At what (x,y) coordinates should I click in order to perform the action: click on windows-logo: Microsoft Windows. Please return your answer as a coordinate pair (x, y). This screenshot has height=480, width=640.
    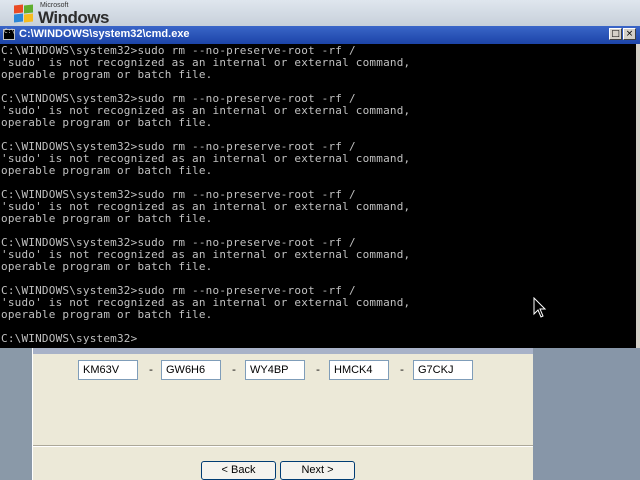
    Looking at the image, I should click on (74, 14).